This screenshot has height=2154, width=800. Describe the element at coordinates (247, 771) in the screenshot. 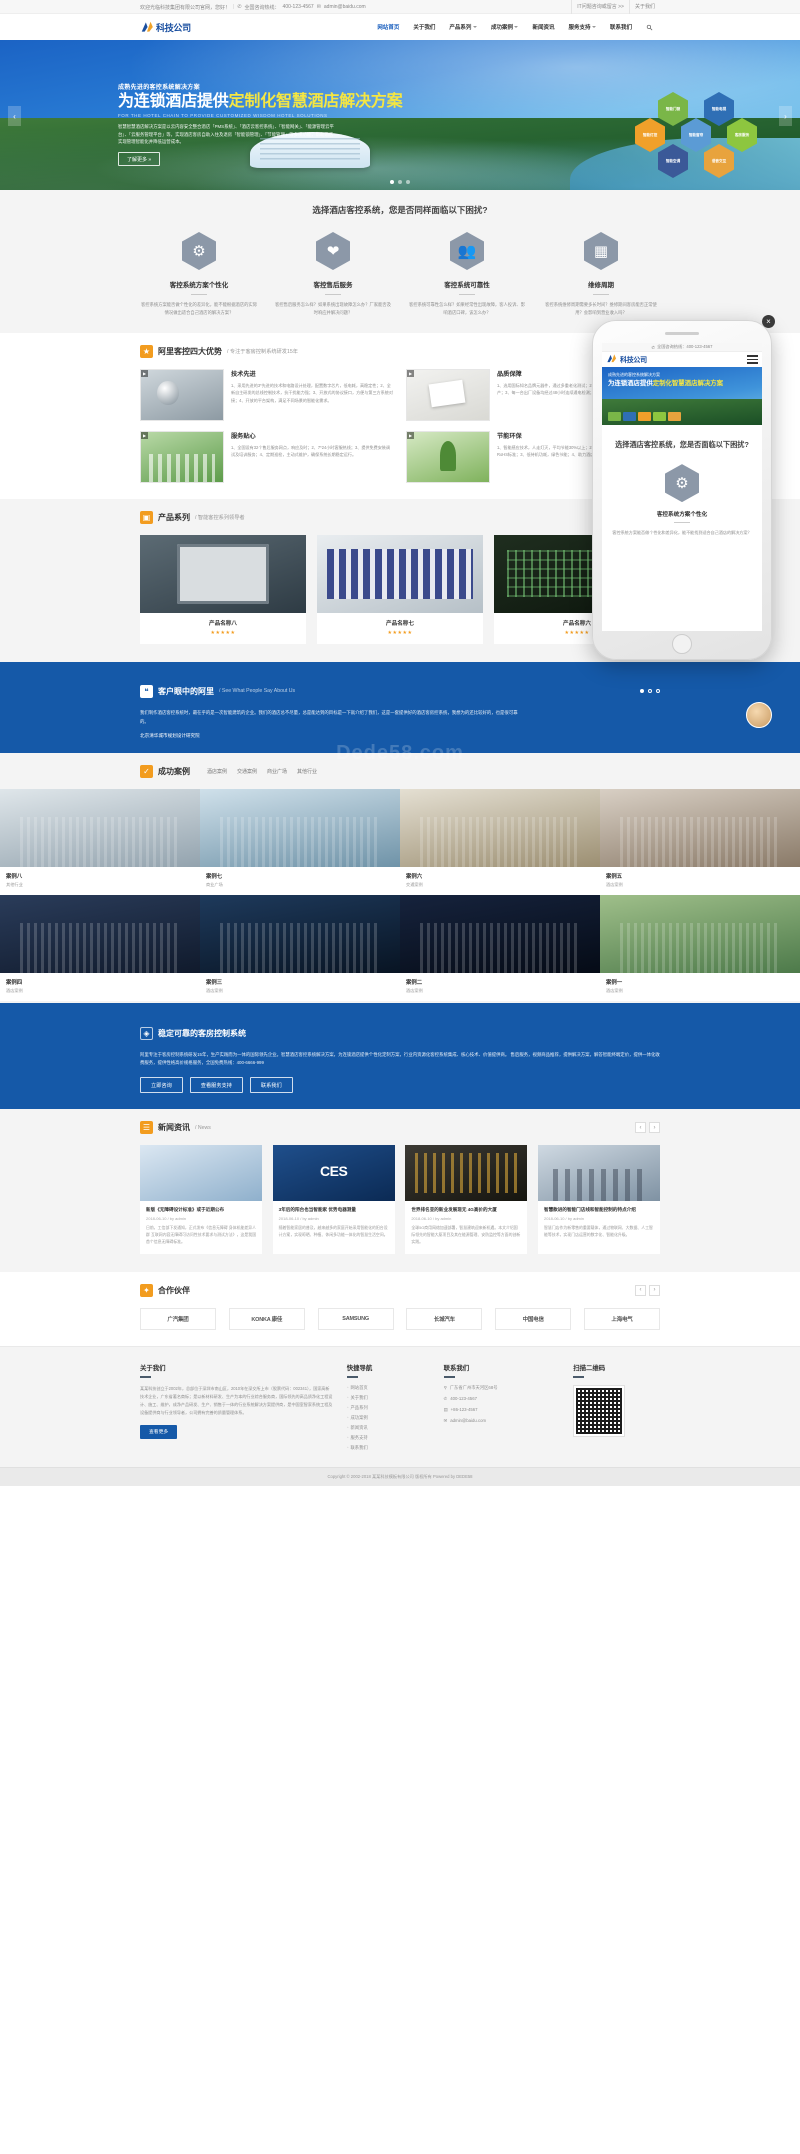

I see `case-tab-transport: 交通案例` at that location.